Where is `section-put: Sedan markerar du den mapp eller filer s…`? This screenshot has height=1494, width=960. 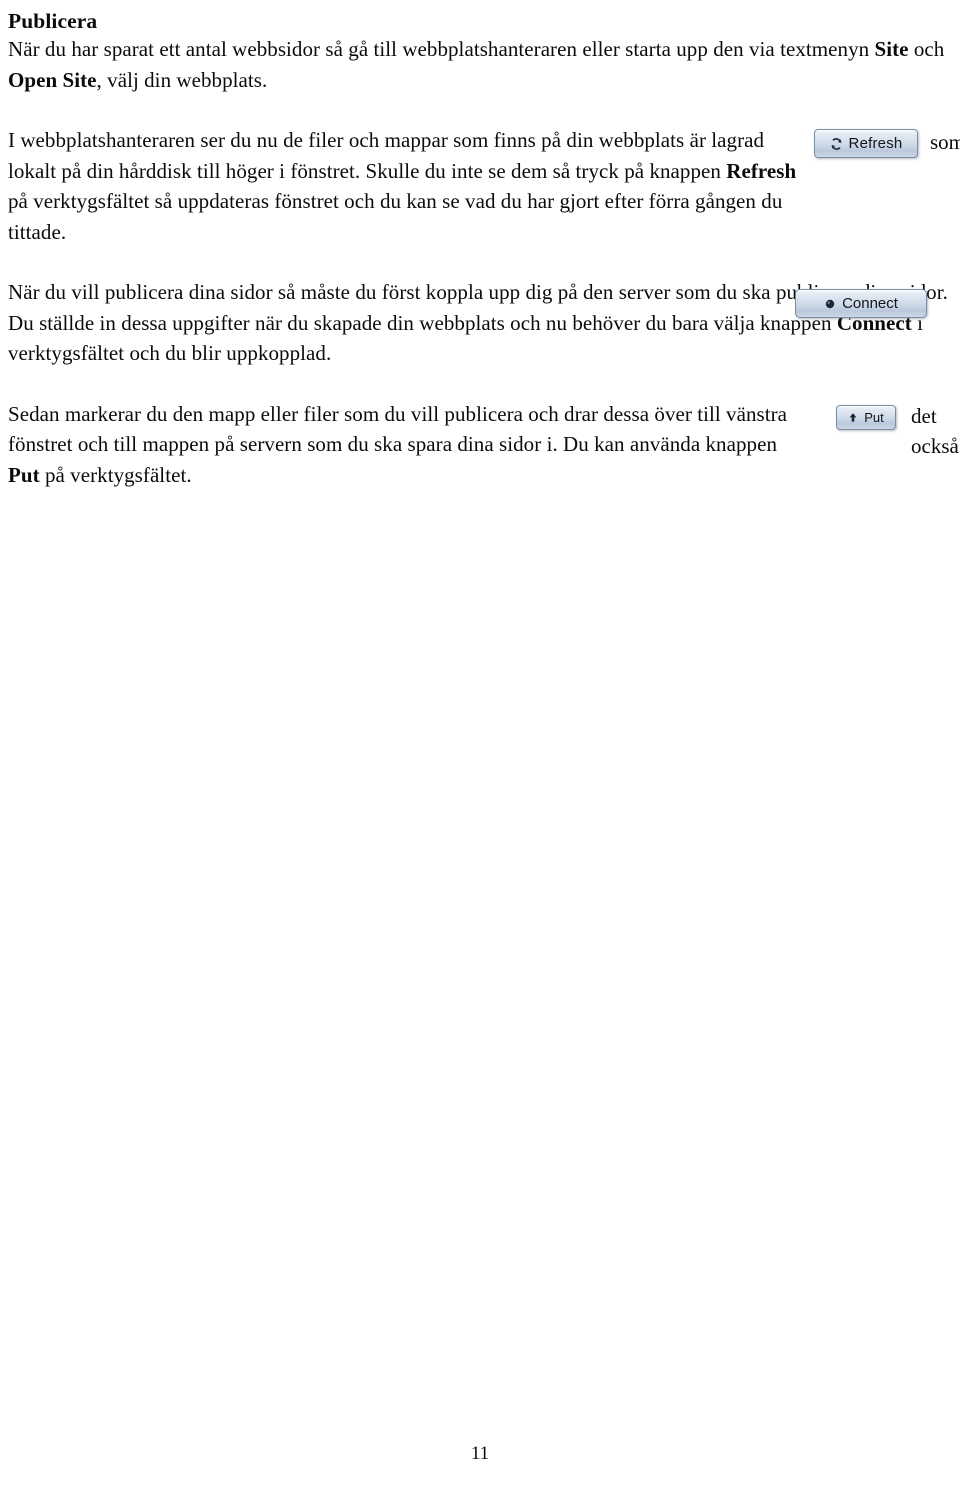
section-put: Sedan markerar du den mapp eller filer s… is located at coordinates (483, 445).